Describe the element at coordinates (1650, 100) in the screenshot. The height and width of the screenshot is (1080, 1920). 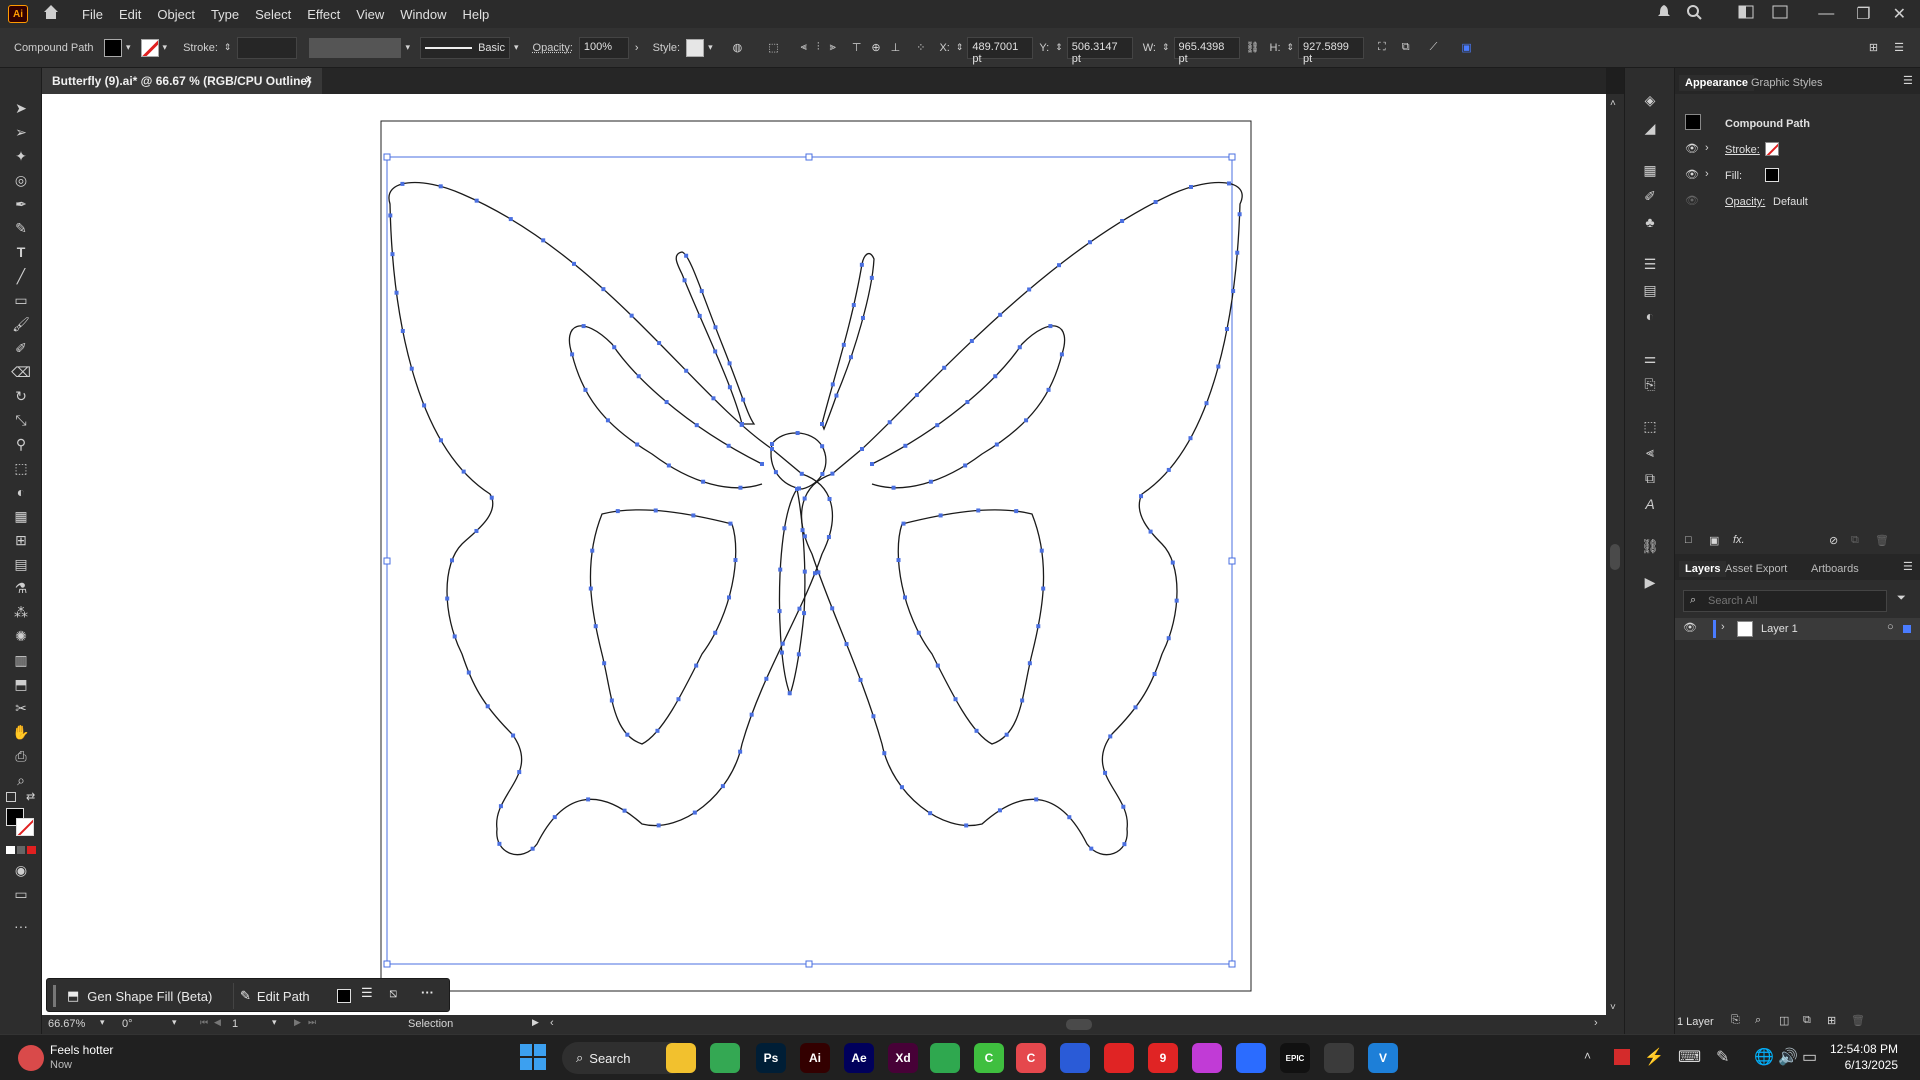
I see `libraries-icon: ◈` at that location.